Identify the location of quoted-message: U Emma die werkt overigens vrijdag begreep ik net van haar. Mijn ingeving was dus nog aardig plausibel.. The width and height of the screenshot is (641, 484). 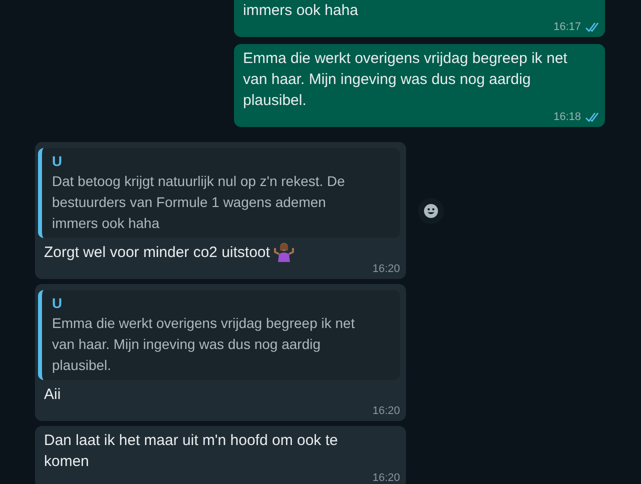
(219, 335).